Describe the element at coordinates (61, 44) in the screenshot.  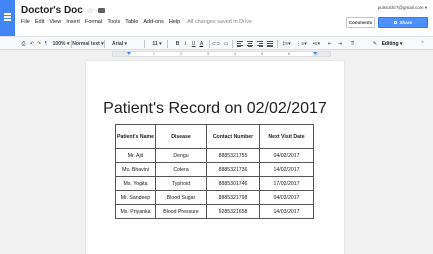
I see `zoom-select: 100% ▾` at that location.